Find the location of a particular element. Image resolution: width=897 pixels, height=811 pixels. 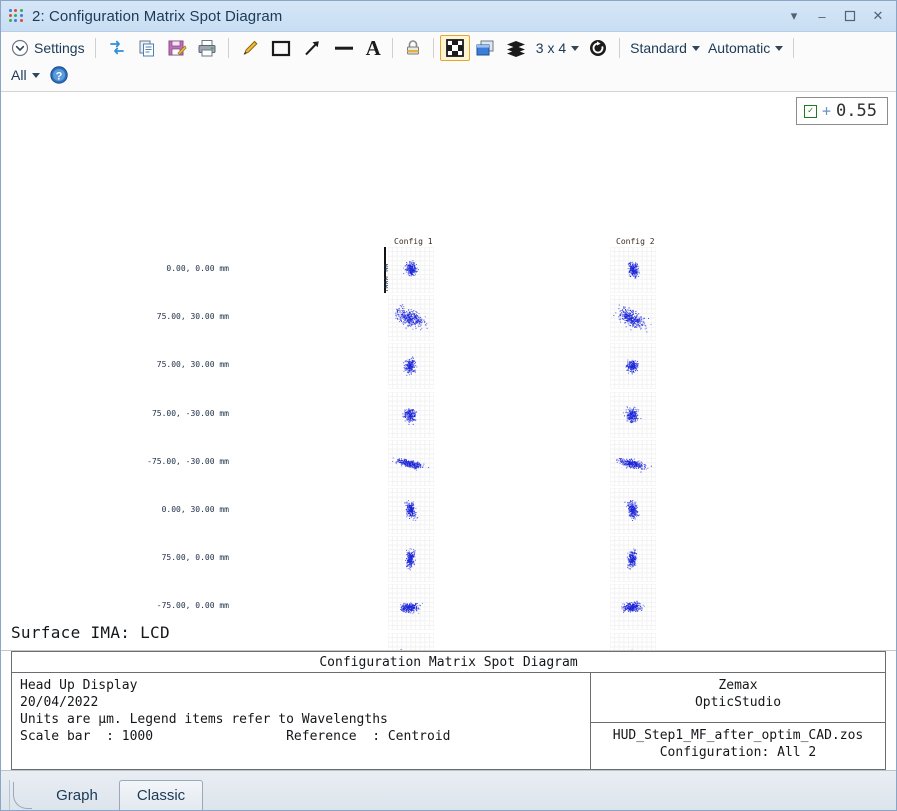

rectangle-icon is located at coordinates (281, 48).